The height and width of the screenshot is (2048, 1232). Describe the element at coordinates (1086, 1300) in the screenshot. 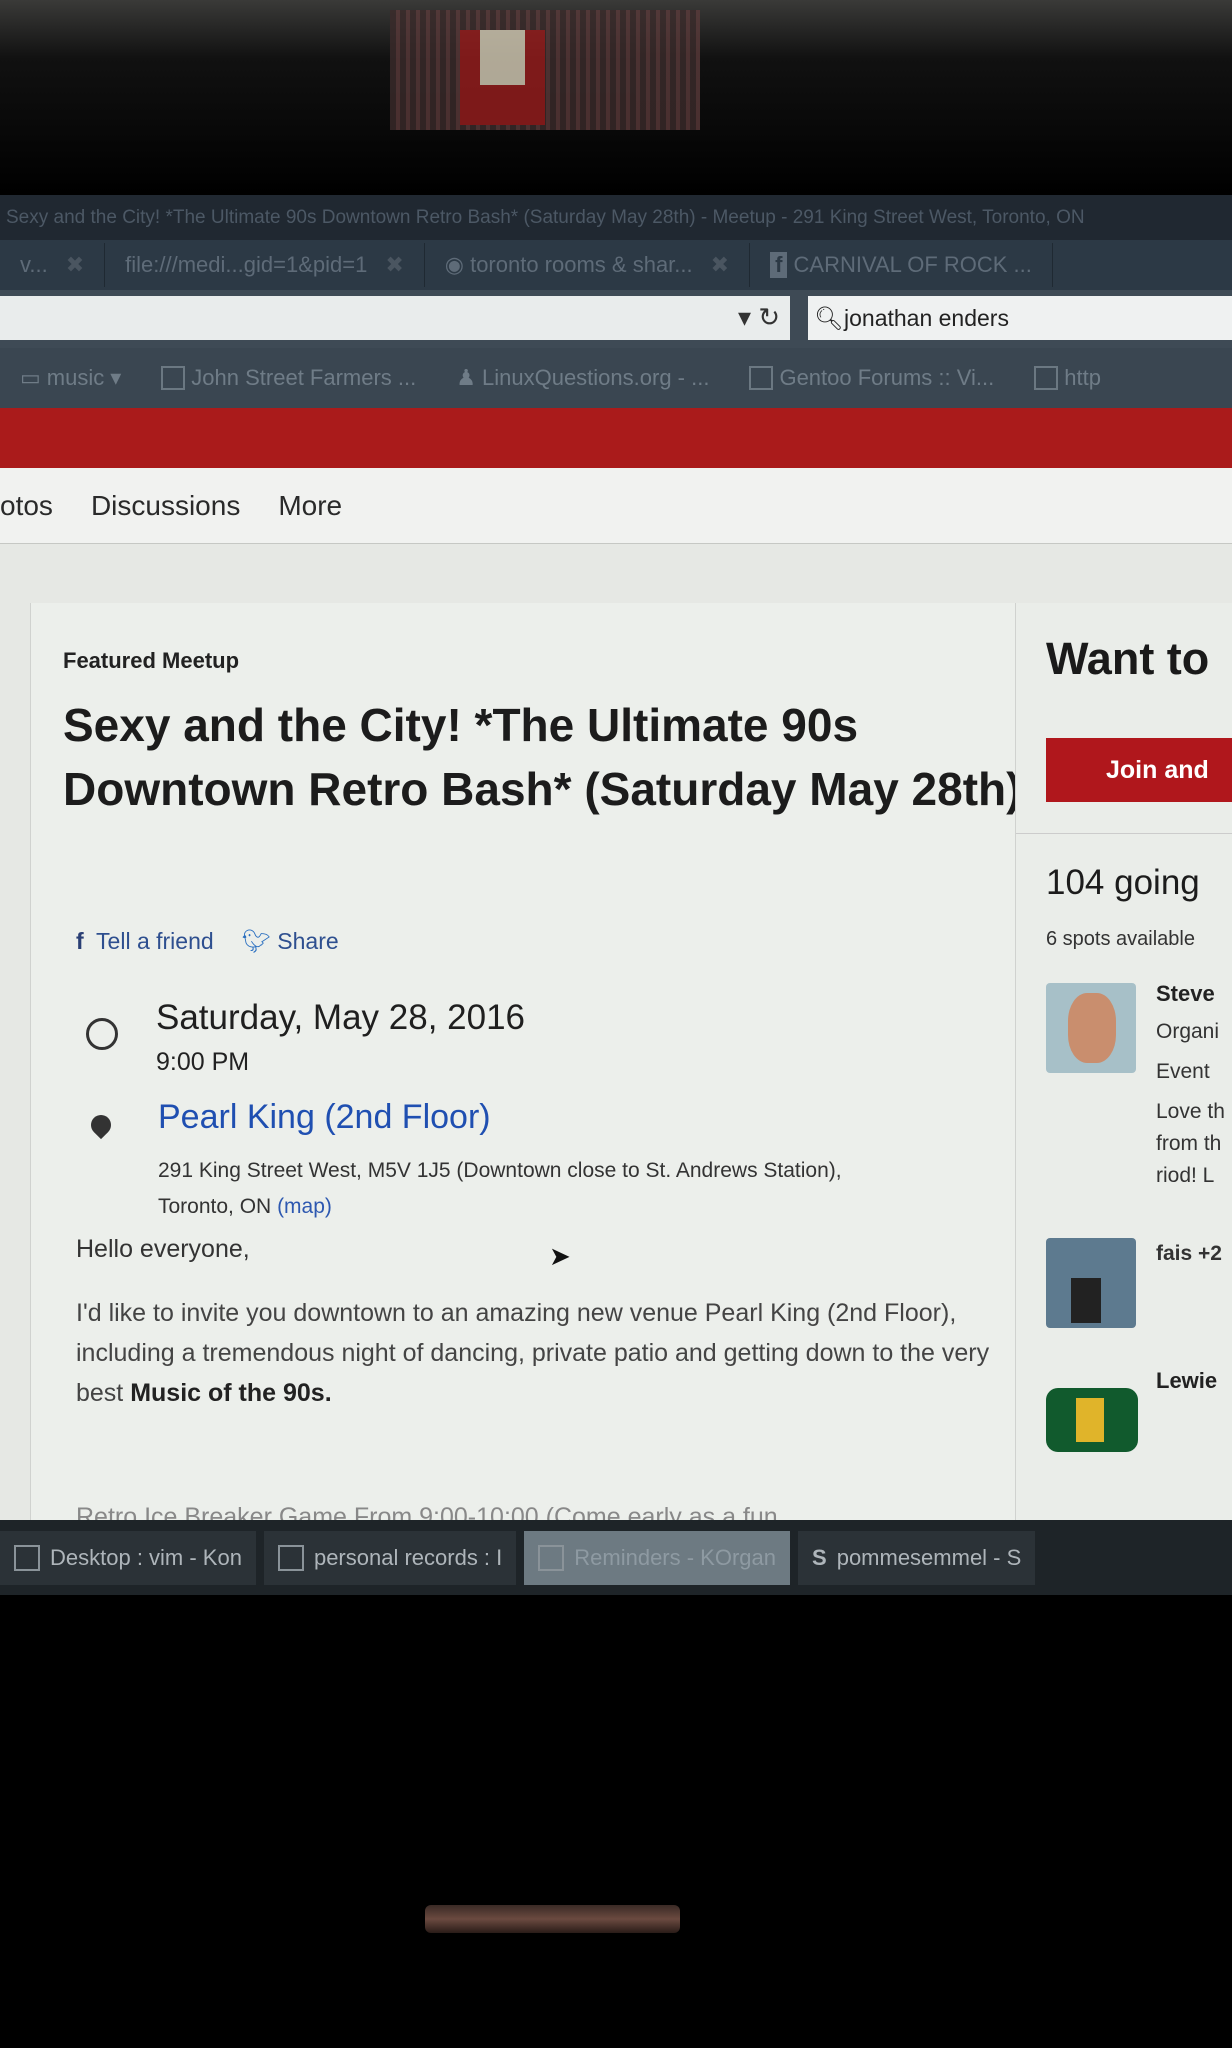

I see `avatar-person` at that location.